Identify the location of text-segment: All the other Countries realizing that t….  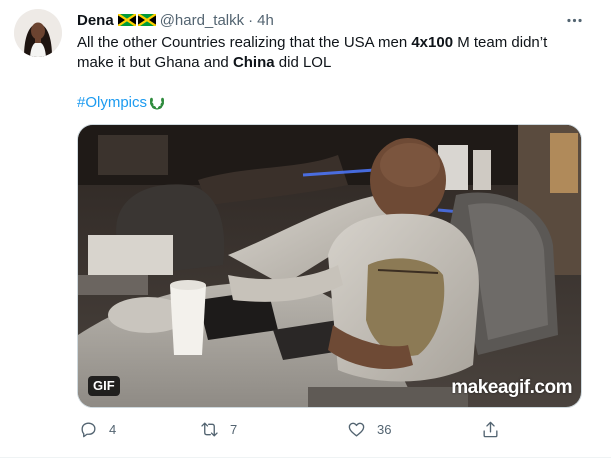
(244, 42).